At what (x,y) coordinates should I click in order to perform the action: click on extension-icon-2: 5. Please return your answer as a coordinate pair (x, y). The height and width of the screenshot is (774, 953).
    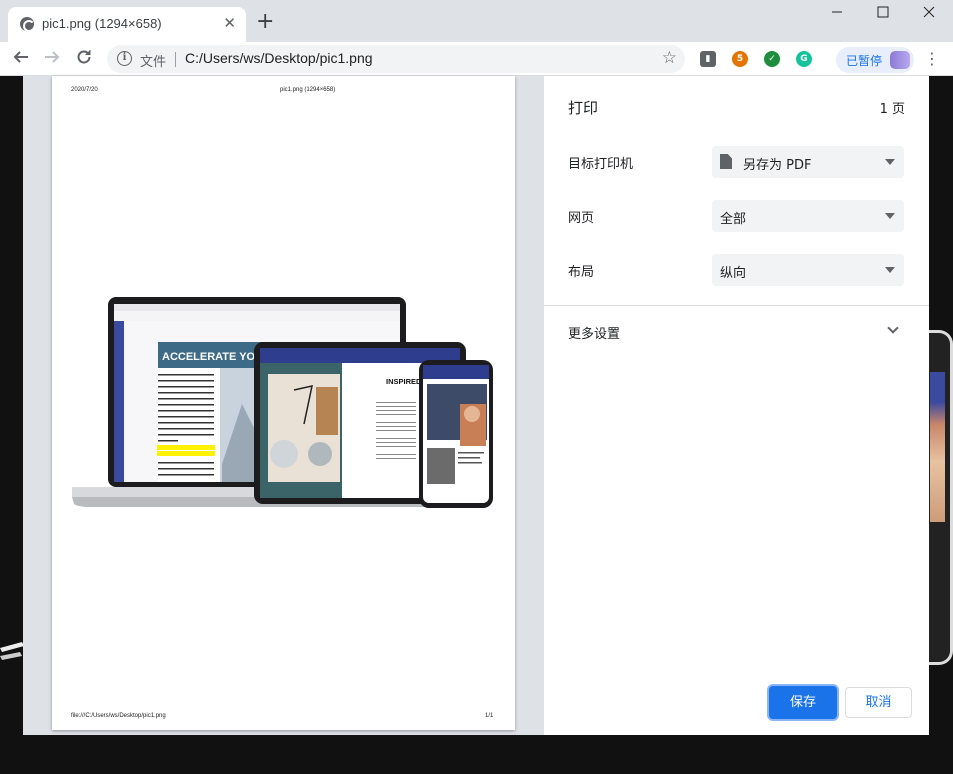
    Looking at the image, I should click on (740, 59).